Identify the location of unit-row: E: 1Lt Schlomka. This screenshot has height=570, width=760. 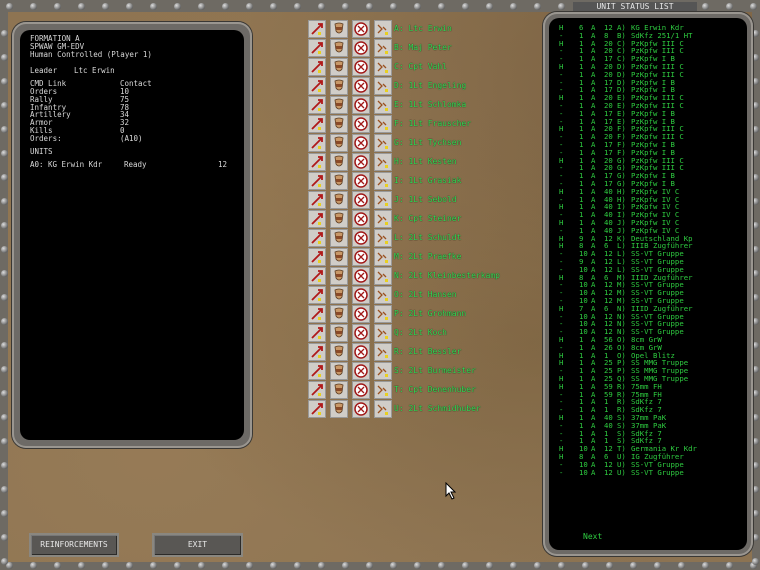
(443, 105).